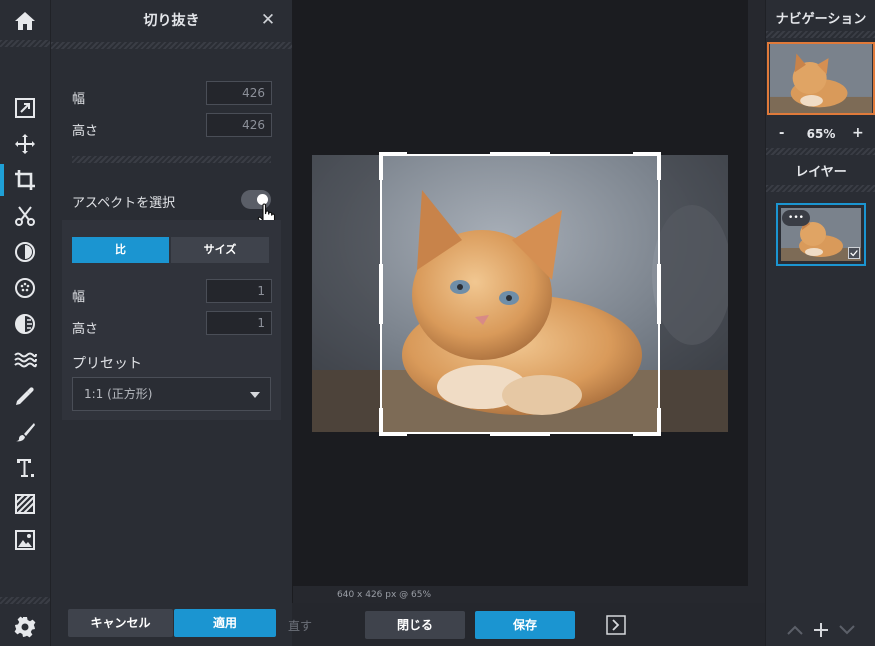 The image size is (875, 646). What do you see at coordinates (225, 623) in the screenshot?
I see `apply-button: 適用` at bounding box center [225, 623].